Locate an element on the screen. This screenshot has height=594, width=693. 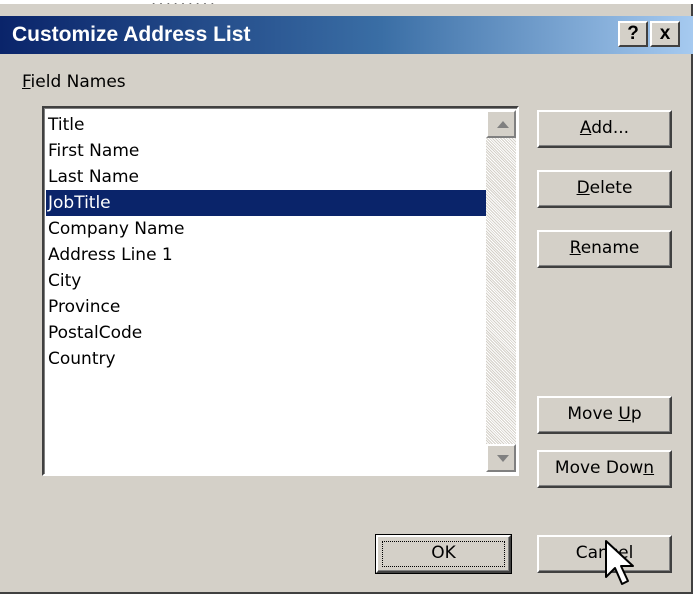
scroll-up-button is located at coordinates (501, 124).